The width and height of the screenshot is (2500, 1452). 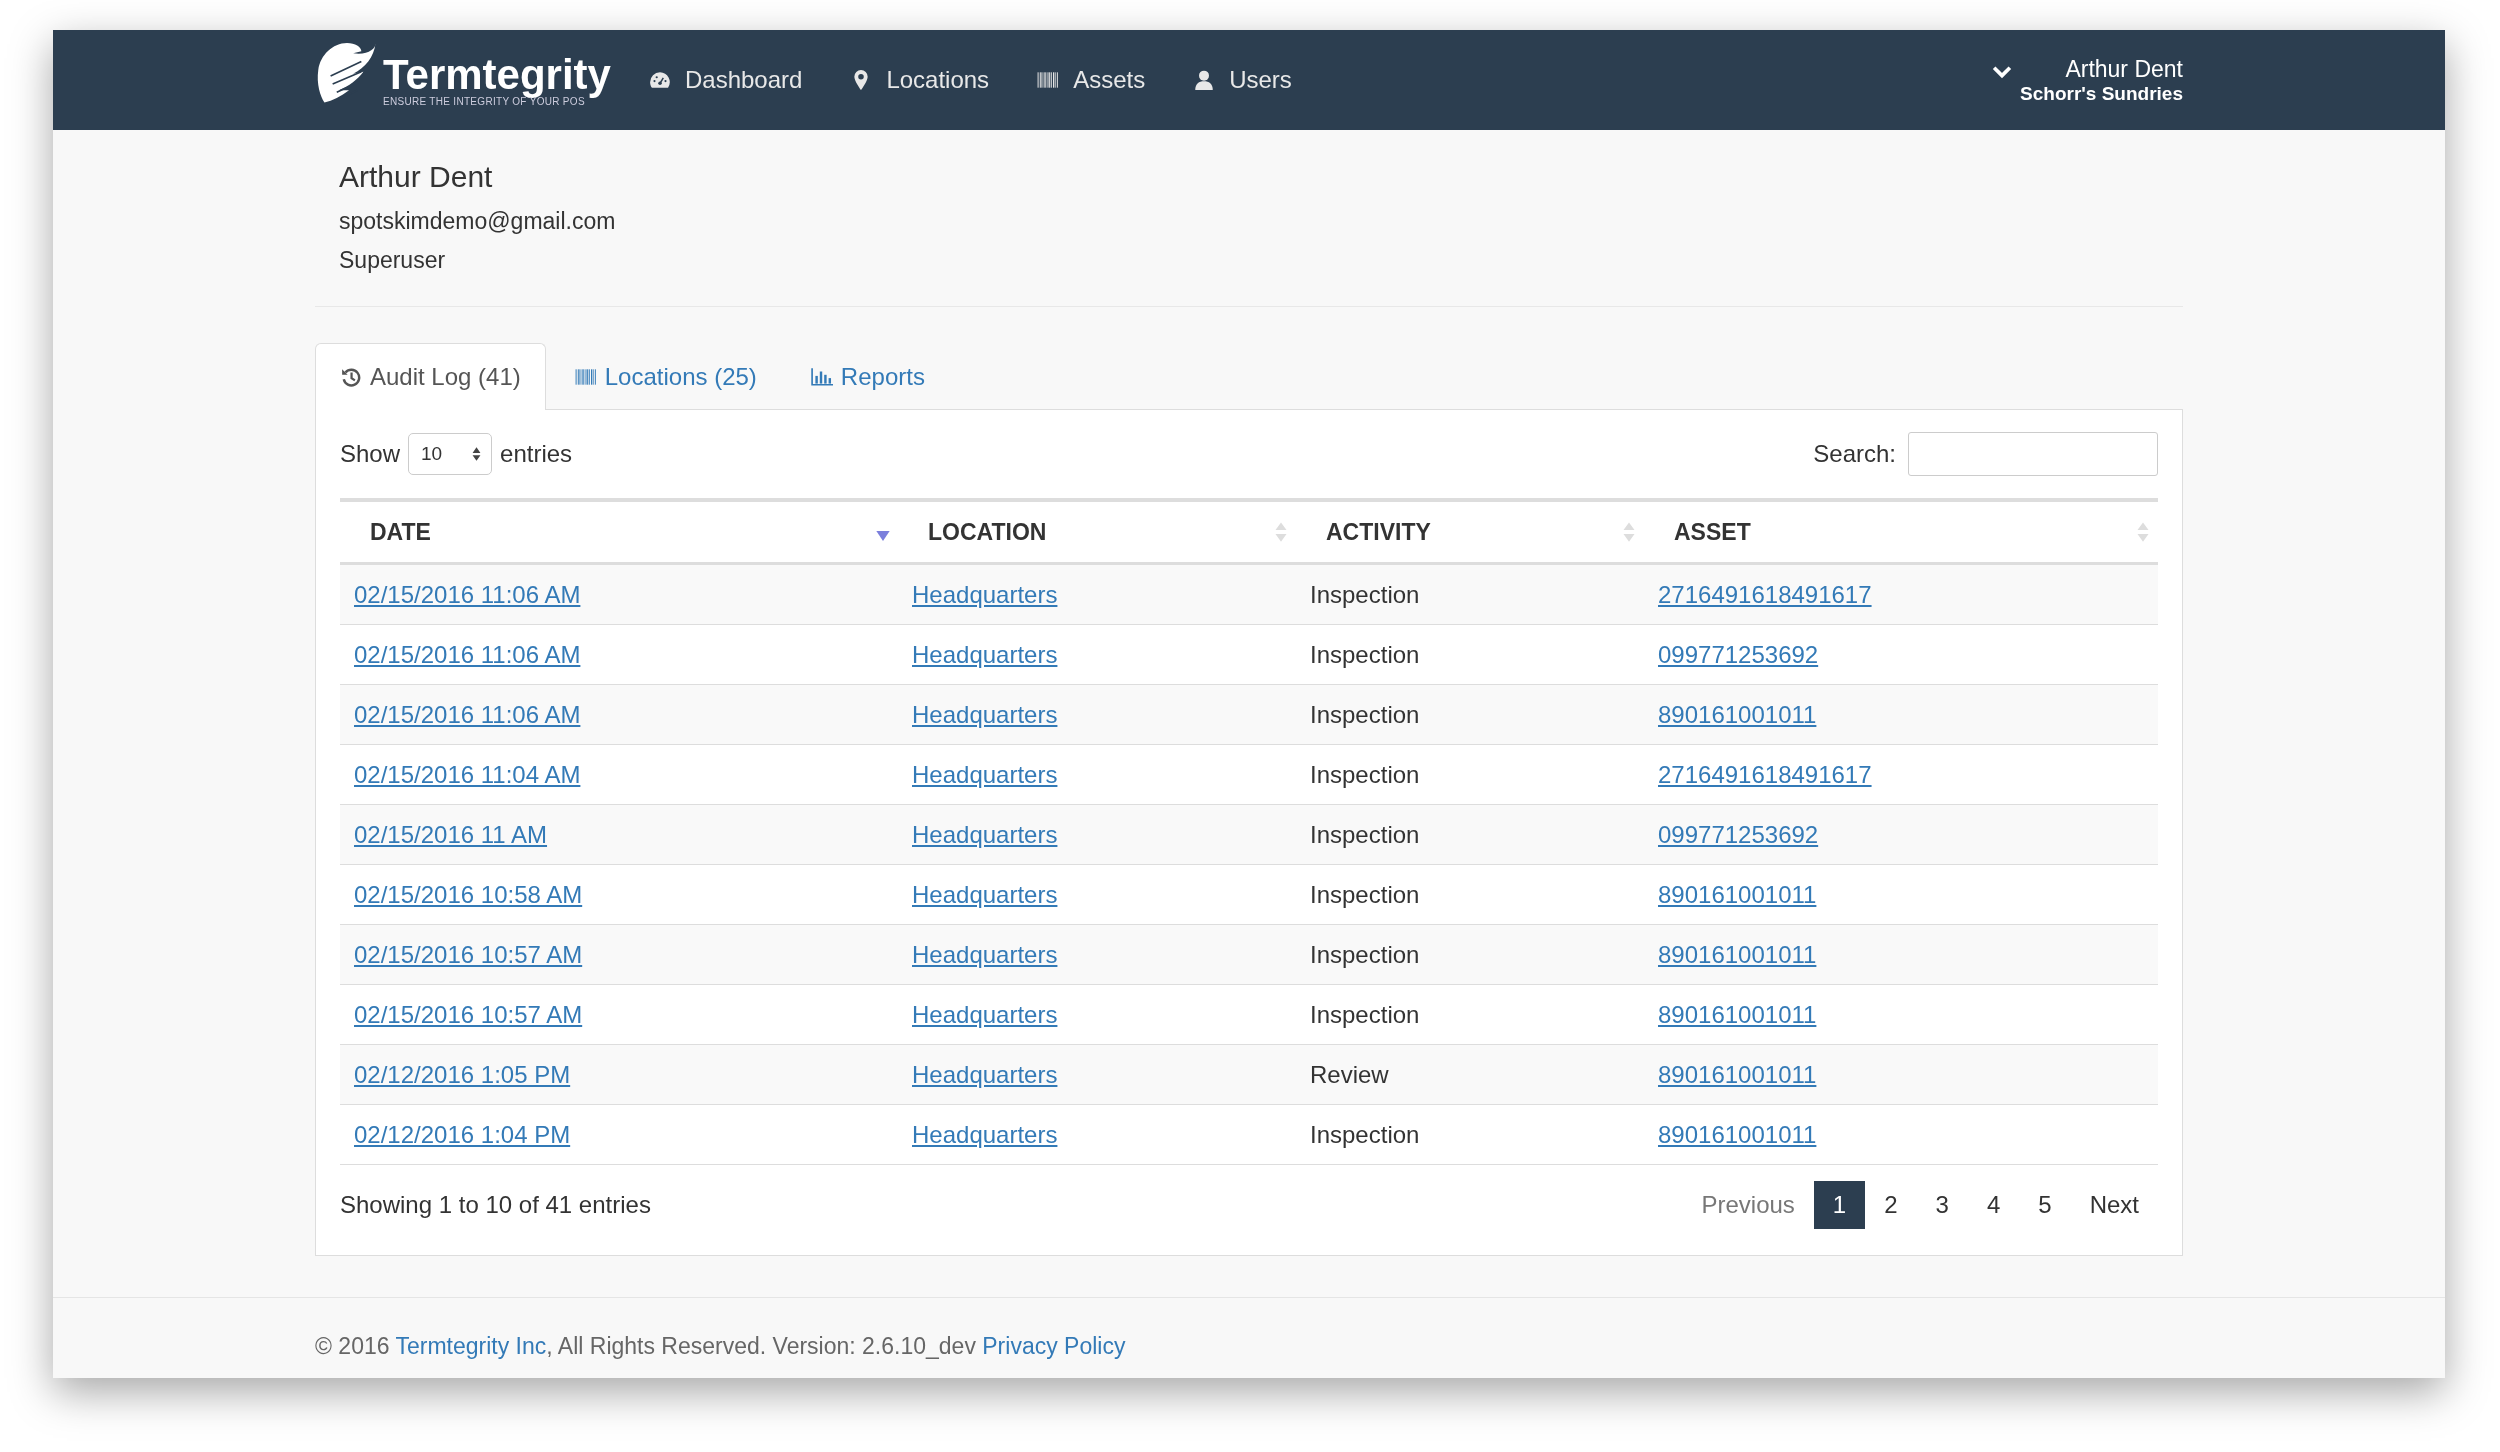 I want to click on search-label: Search:, so click(x=1854, y=454).